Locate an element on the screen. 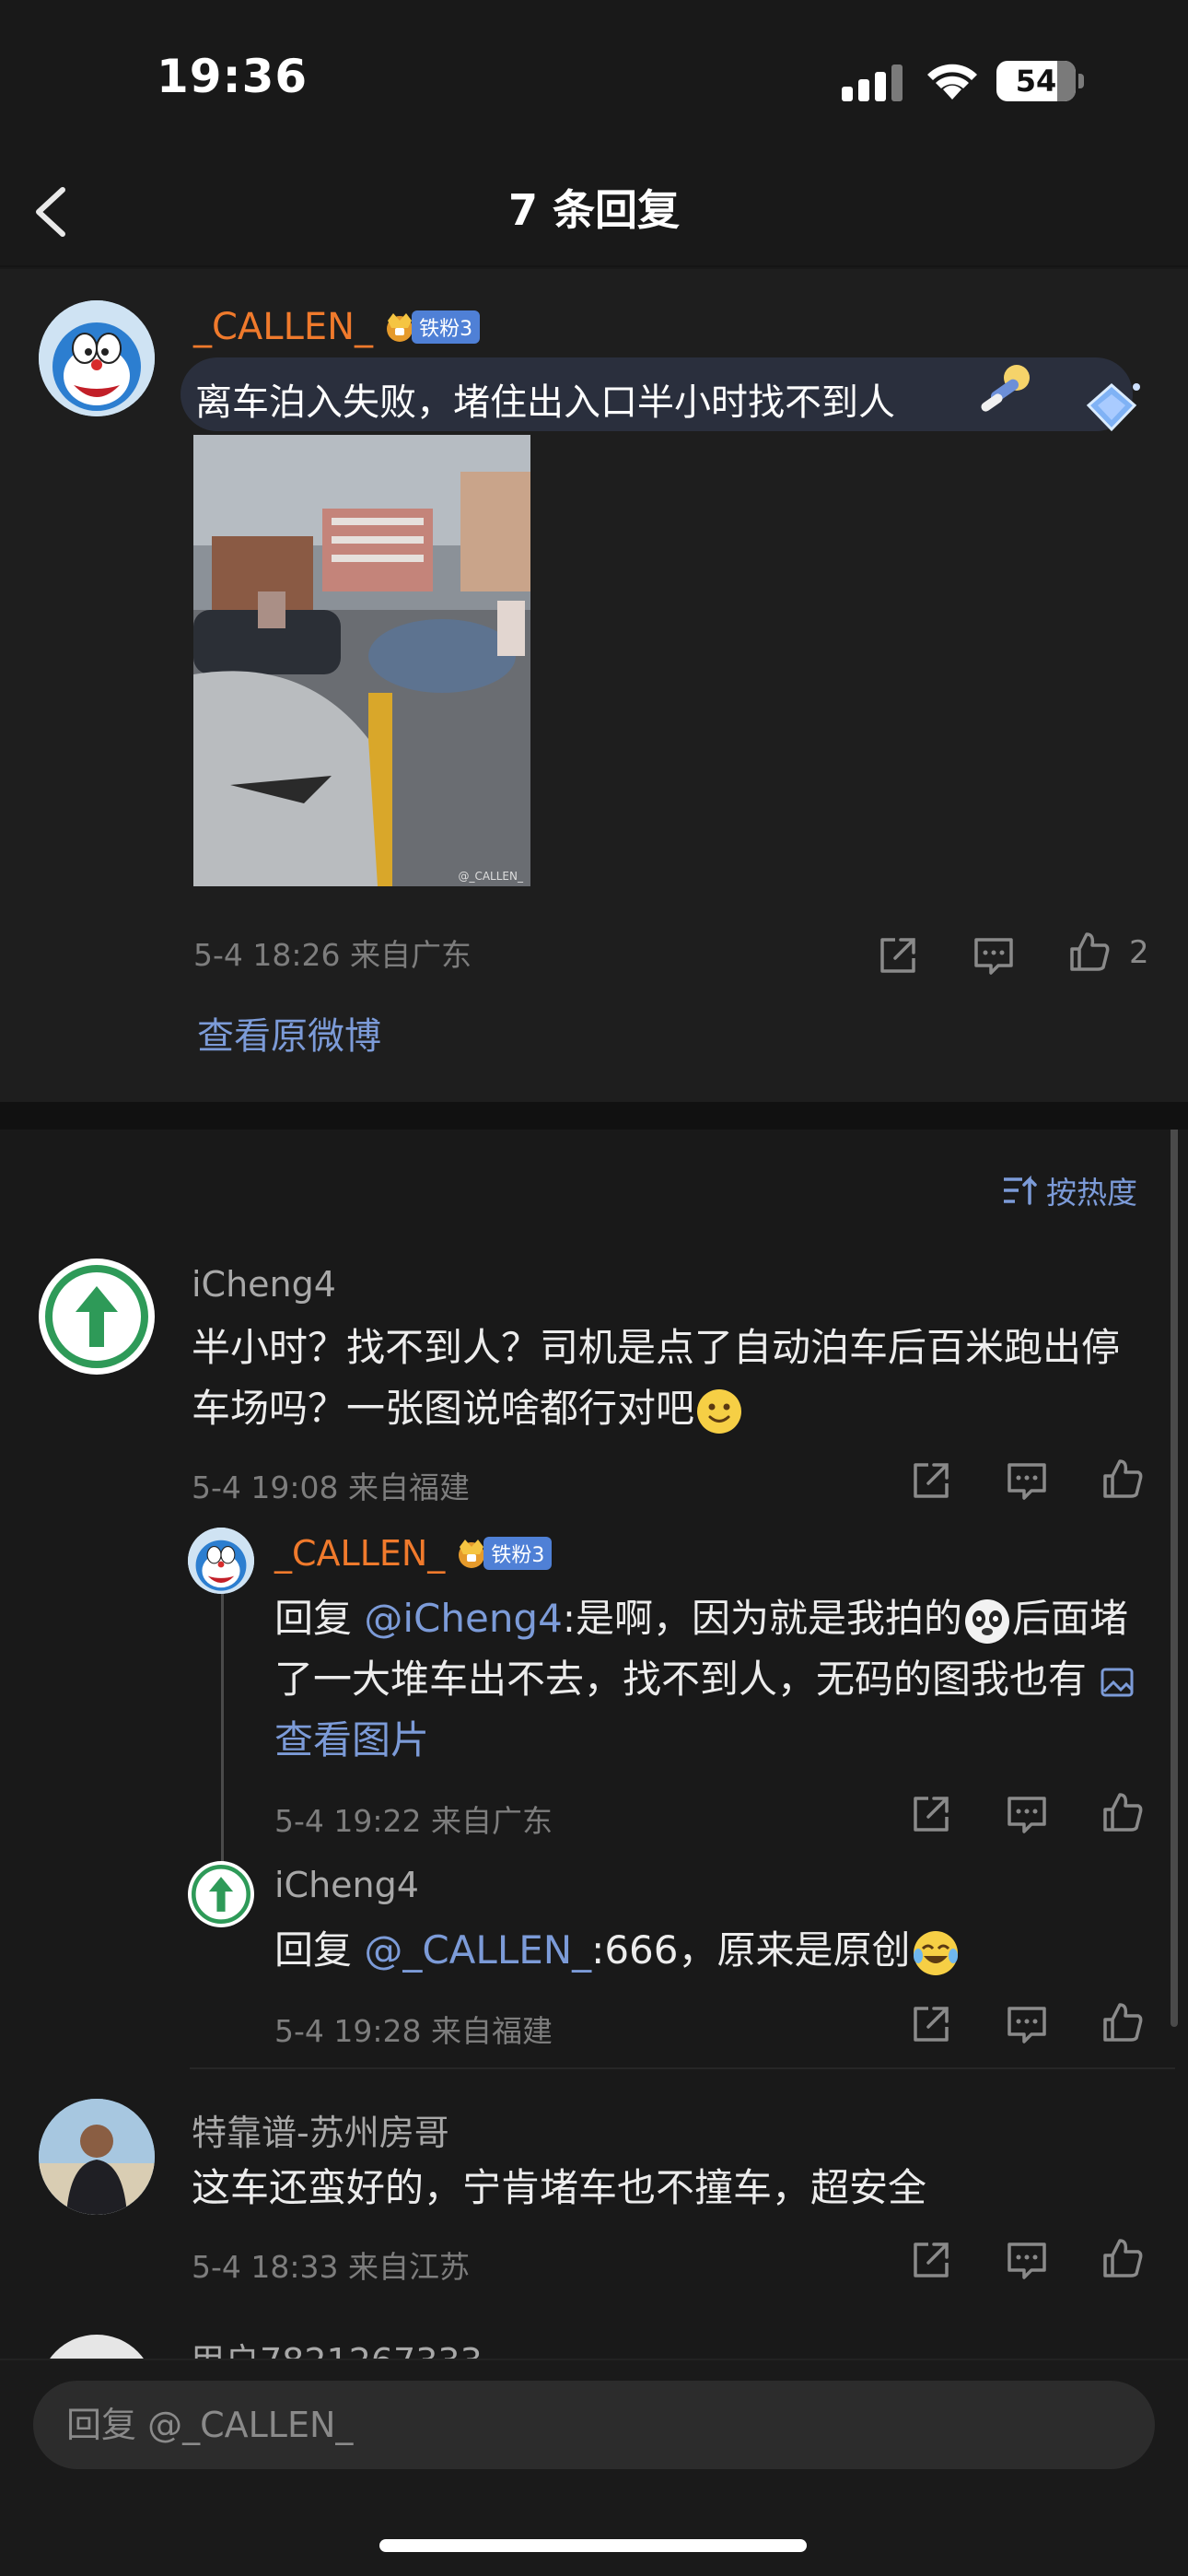 The width and height of the screenshot is (1188, 2576). comment-meta: 5-4 18:33 来自江苏 is located at coordinates (331, 2267).